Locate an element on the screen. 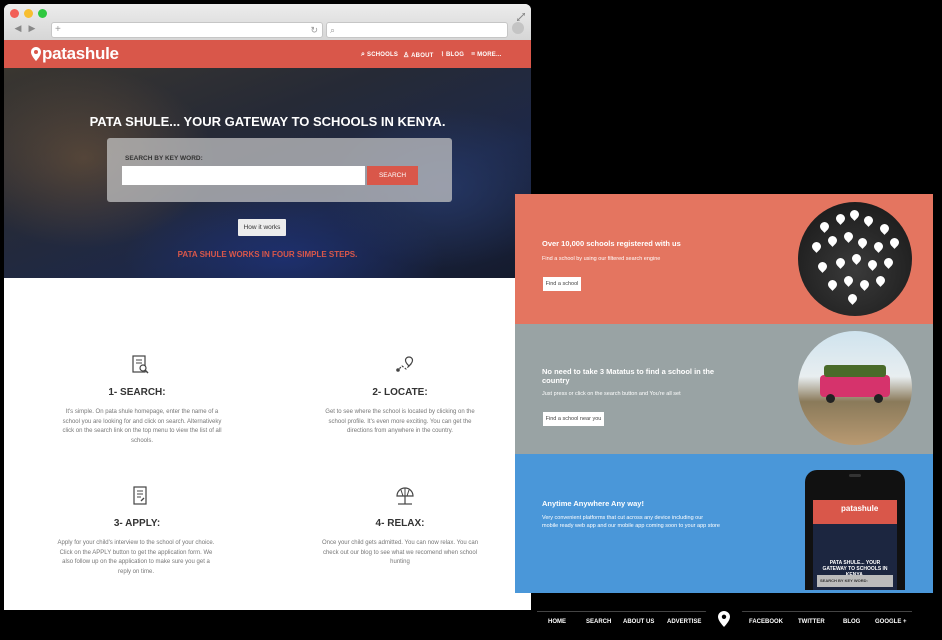 The image size is (942, 640). phone-logo: patashule is located at coordinates (860, 508).